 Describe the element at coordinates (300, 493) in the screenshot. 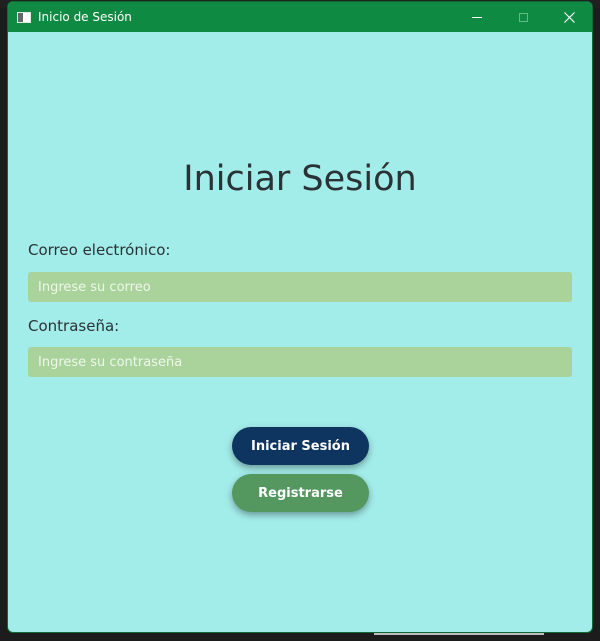

I see `register-button: Registrarse` at that location.